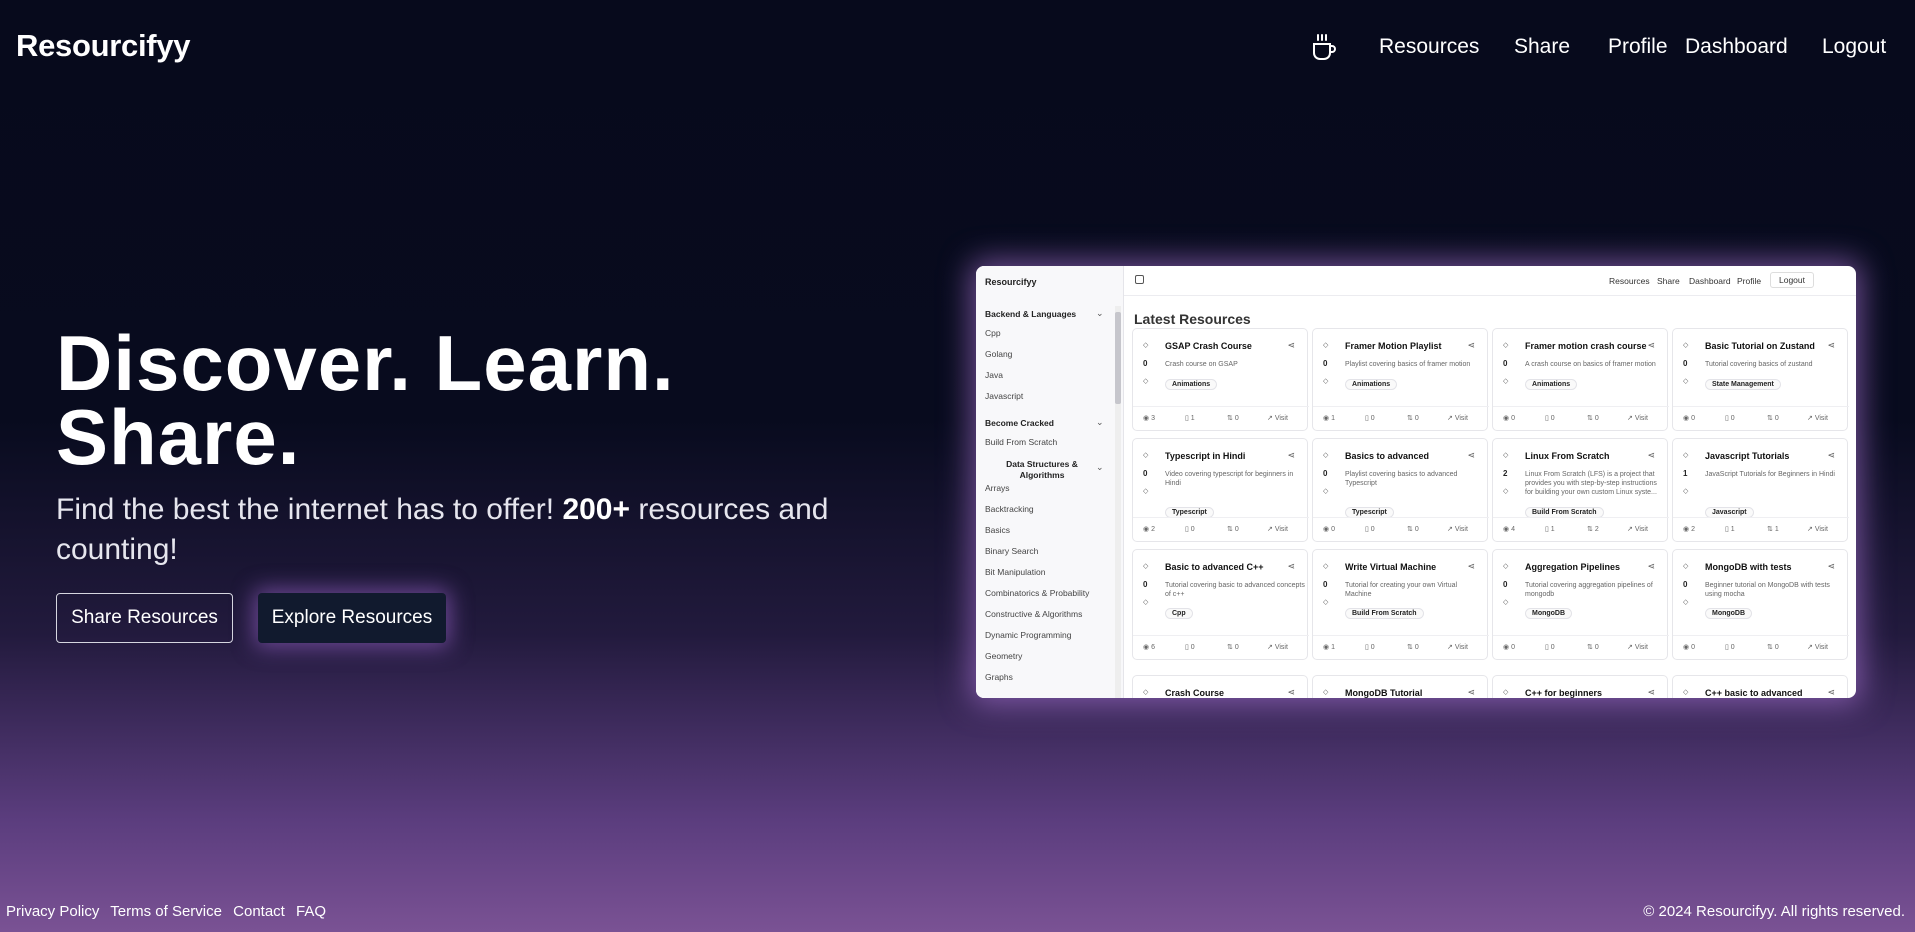  I want to click on resource-card: ◇ Crash Course ⋖, so click(1220, 686).